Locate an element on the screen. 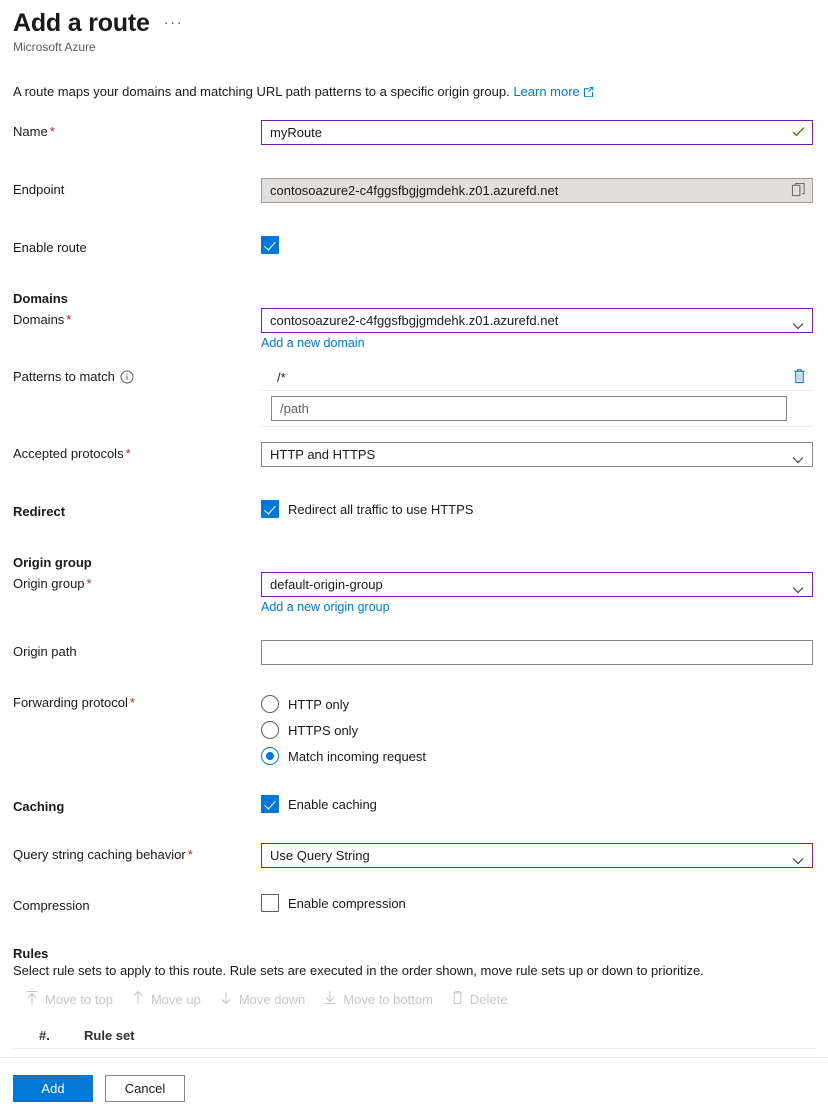 This screenshot has height=1118, width=828. query-string-caching-select: Use Query String is located at coordinates (537, 855).